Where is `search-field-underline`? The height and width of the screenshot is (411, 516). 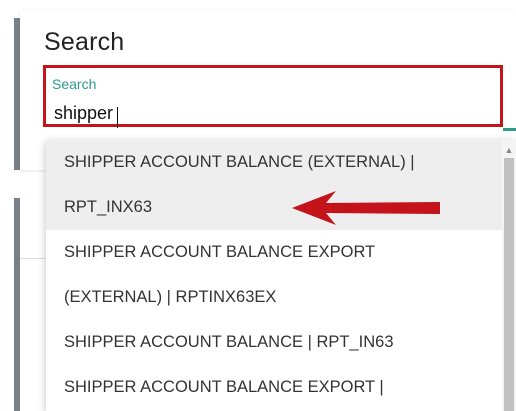
search-field-underline is located at coordinates (509, 129).